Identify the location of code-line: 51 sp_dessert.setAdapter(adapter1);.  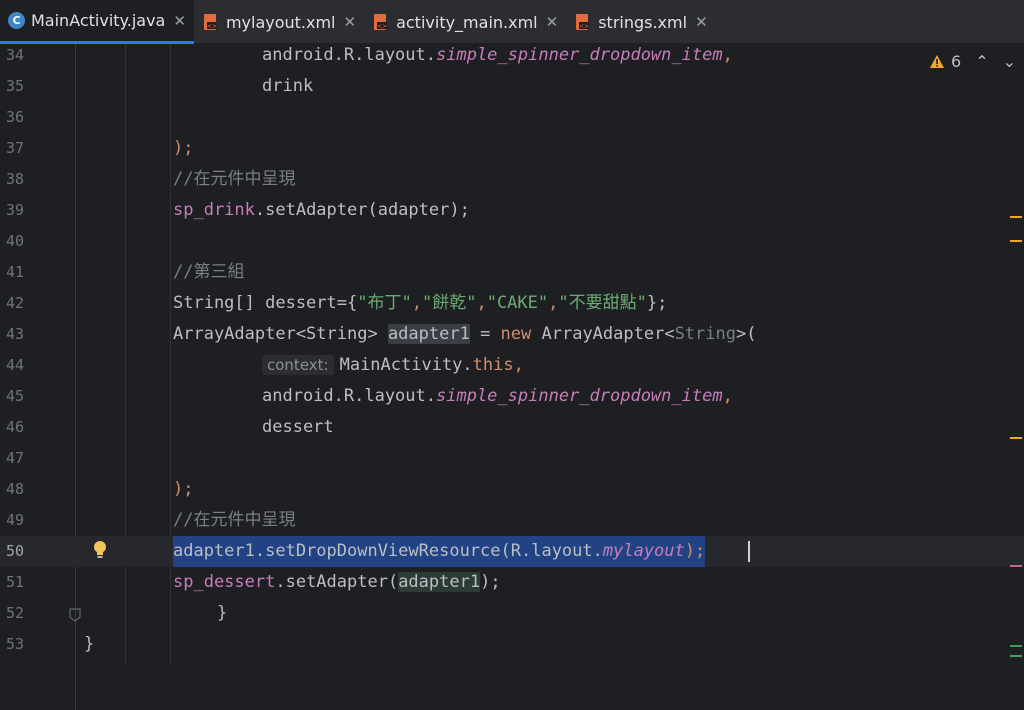
(512, 582).